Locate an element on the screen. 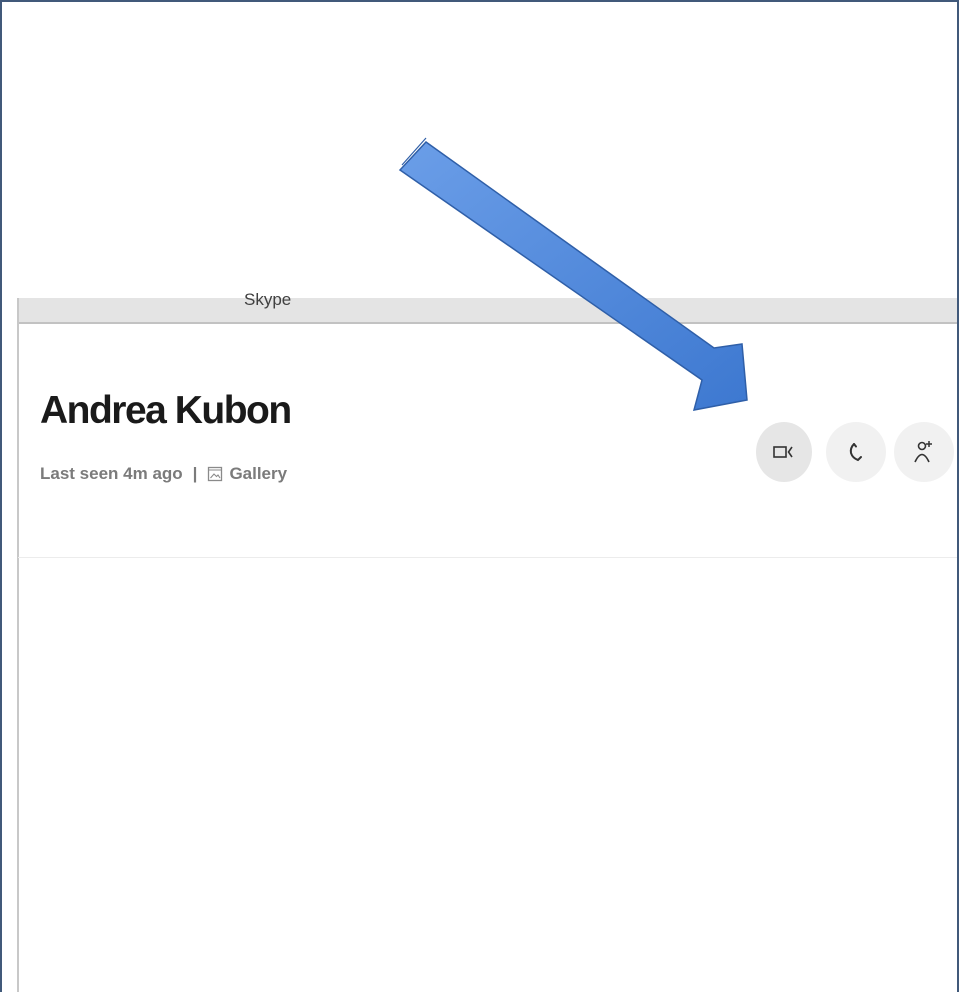 The image size is (959, 992). phone-icon is located at coordinates (855, 452).